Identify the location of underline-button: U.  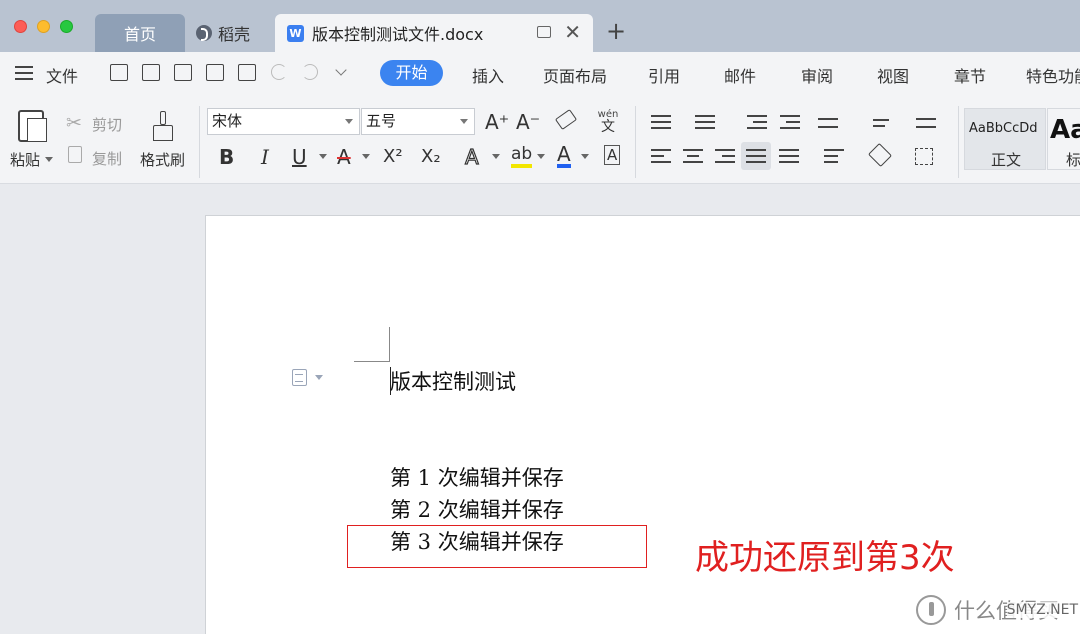
(299, 157).